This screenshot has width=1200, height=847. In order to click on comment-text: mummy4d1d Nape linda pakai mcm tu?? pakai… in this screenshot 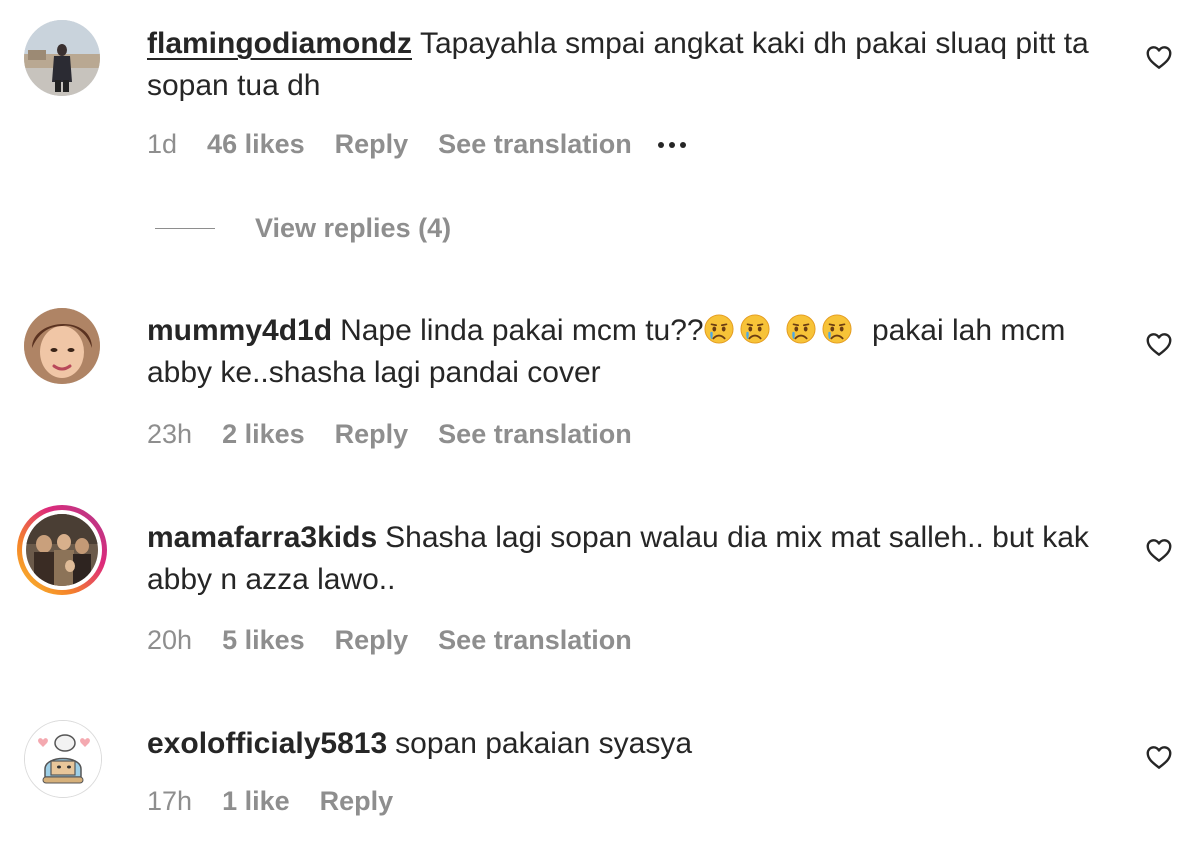, I will do `click(627, 352)`.